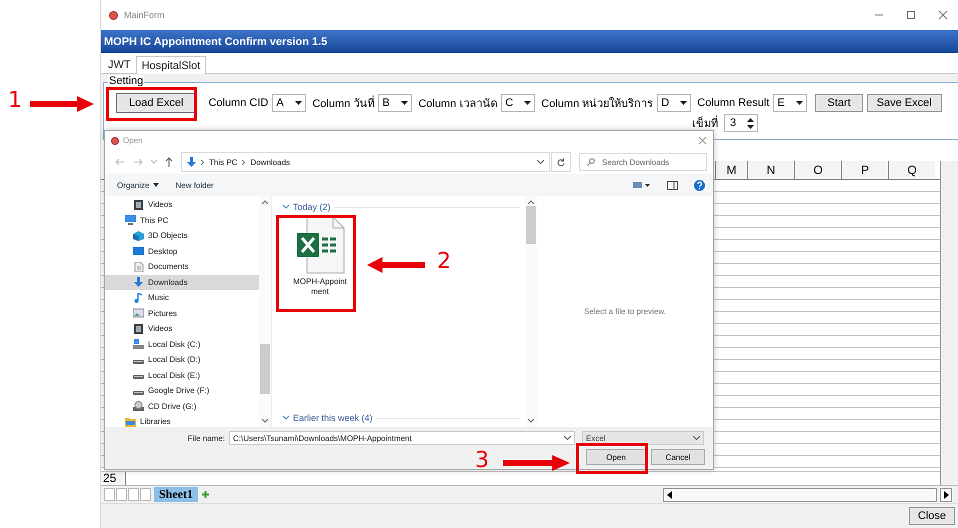 Image resolution: width=958 pixels, height=528 pixels. Describe the element at coordinates (171, 65) in the screenshot. I see `tab: HospitalSlot` at that location.